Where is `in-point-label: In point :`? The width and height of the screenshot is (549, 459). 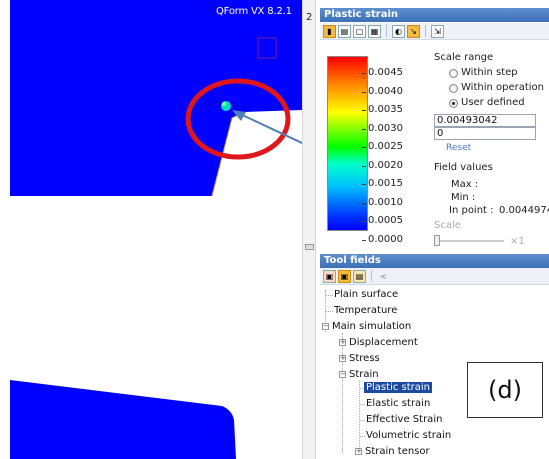
in-point-label: In point : is located at coordinates (471, 210).